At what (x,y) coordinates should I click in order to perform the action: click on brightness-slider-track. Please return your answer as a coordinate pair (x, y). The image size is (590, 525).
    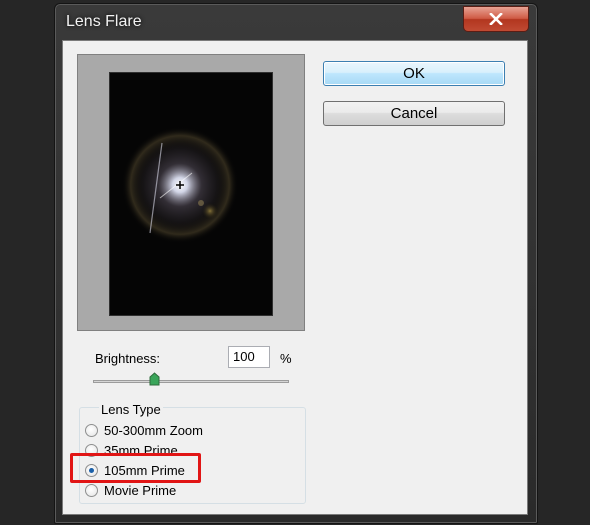
    Looking at the image, I should click on (191, 381).